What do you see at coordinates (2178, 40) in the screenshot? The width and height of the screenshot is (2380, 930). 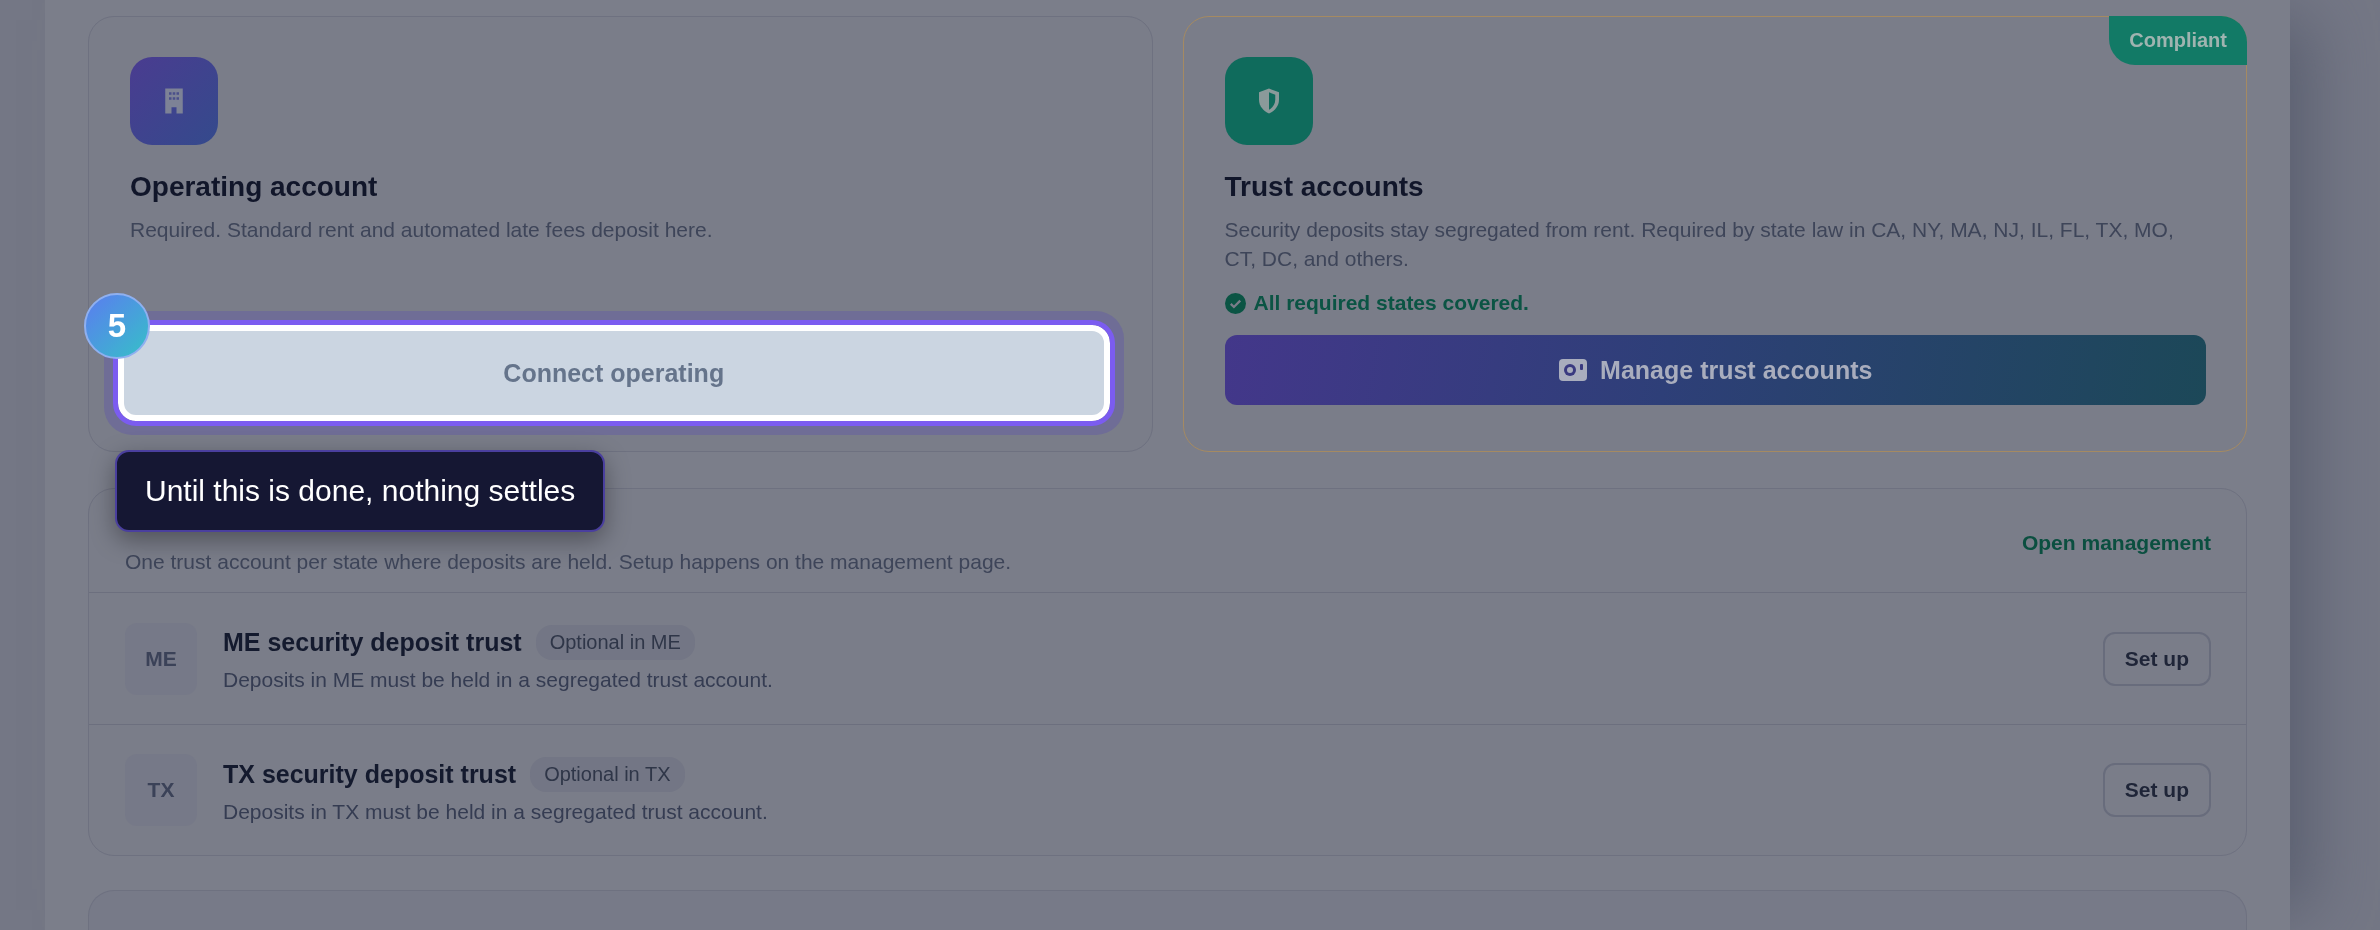 I see `status-badge: Compliant` at bounding box center [2178, 40].